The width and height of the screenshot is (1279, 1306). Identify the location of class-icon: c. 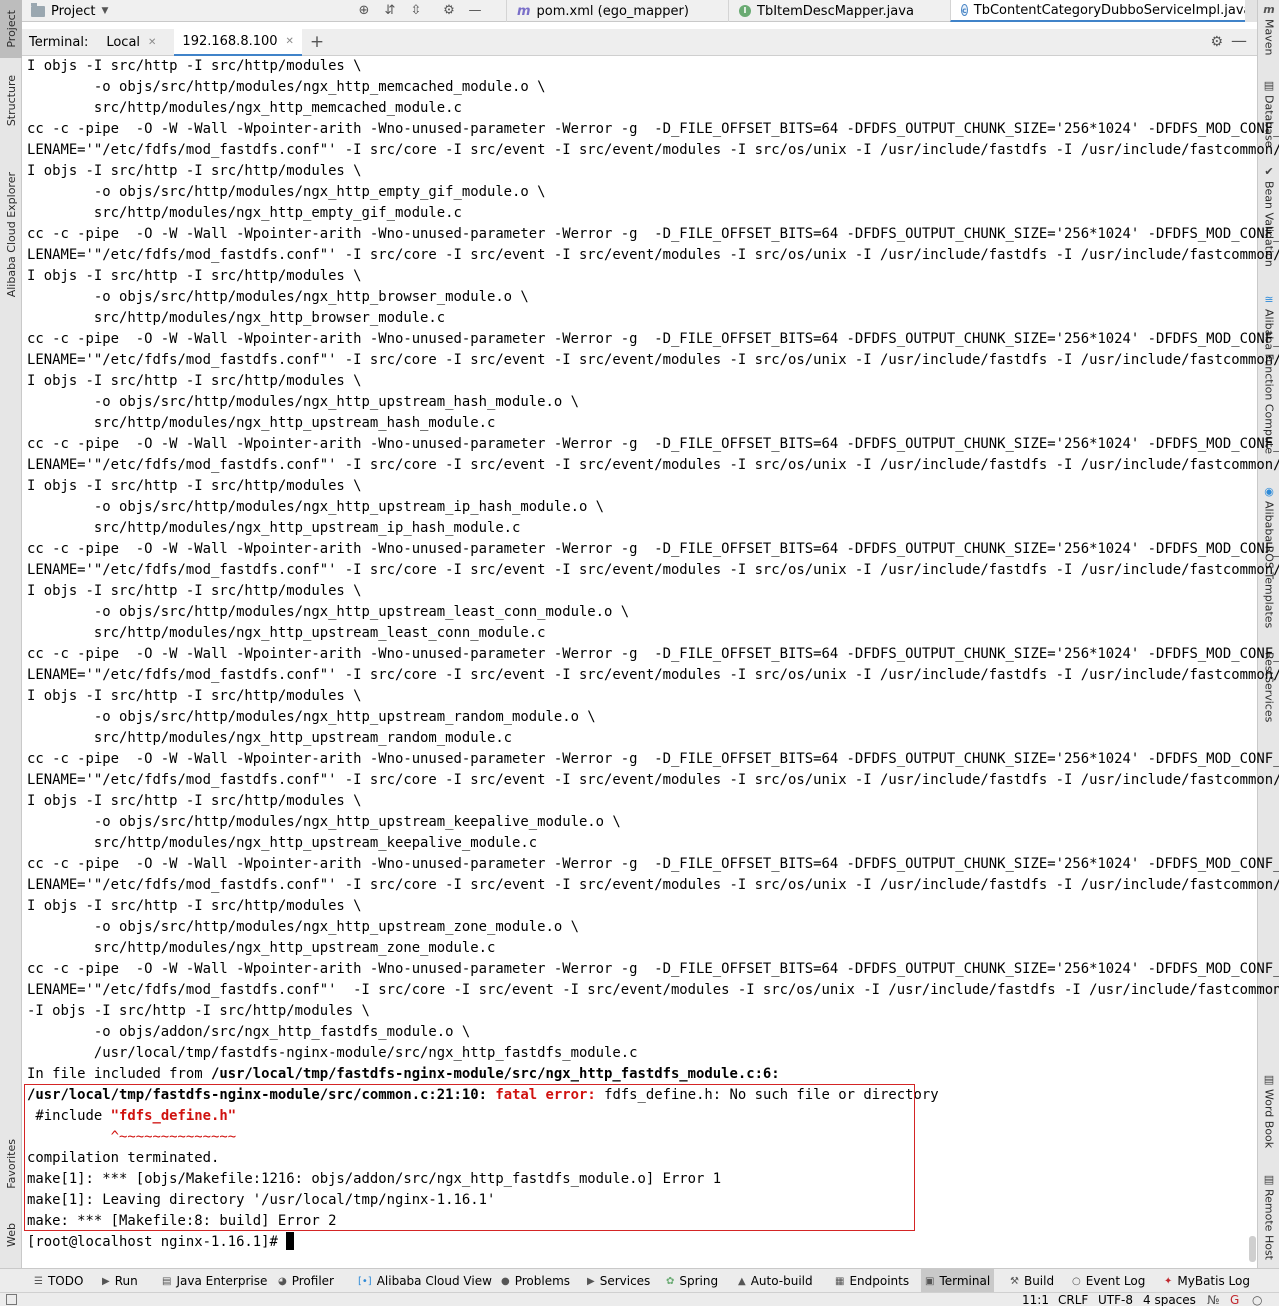
(964, 10).